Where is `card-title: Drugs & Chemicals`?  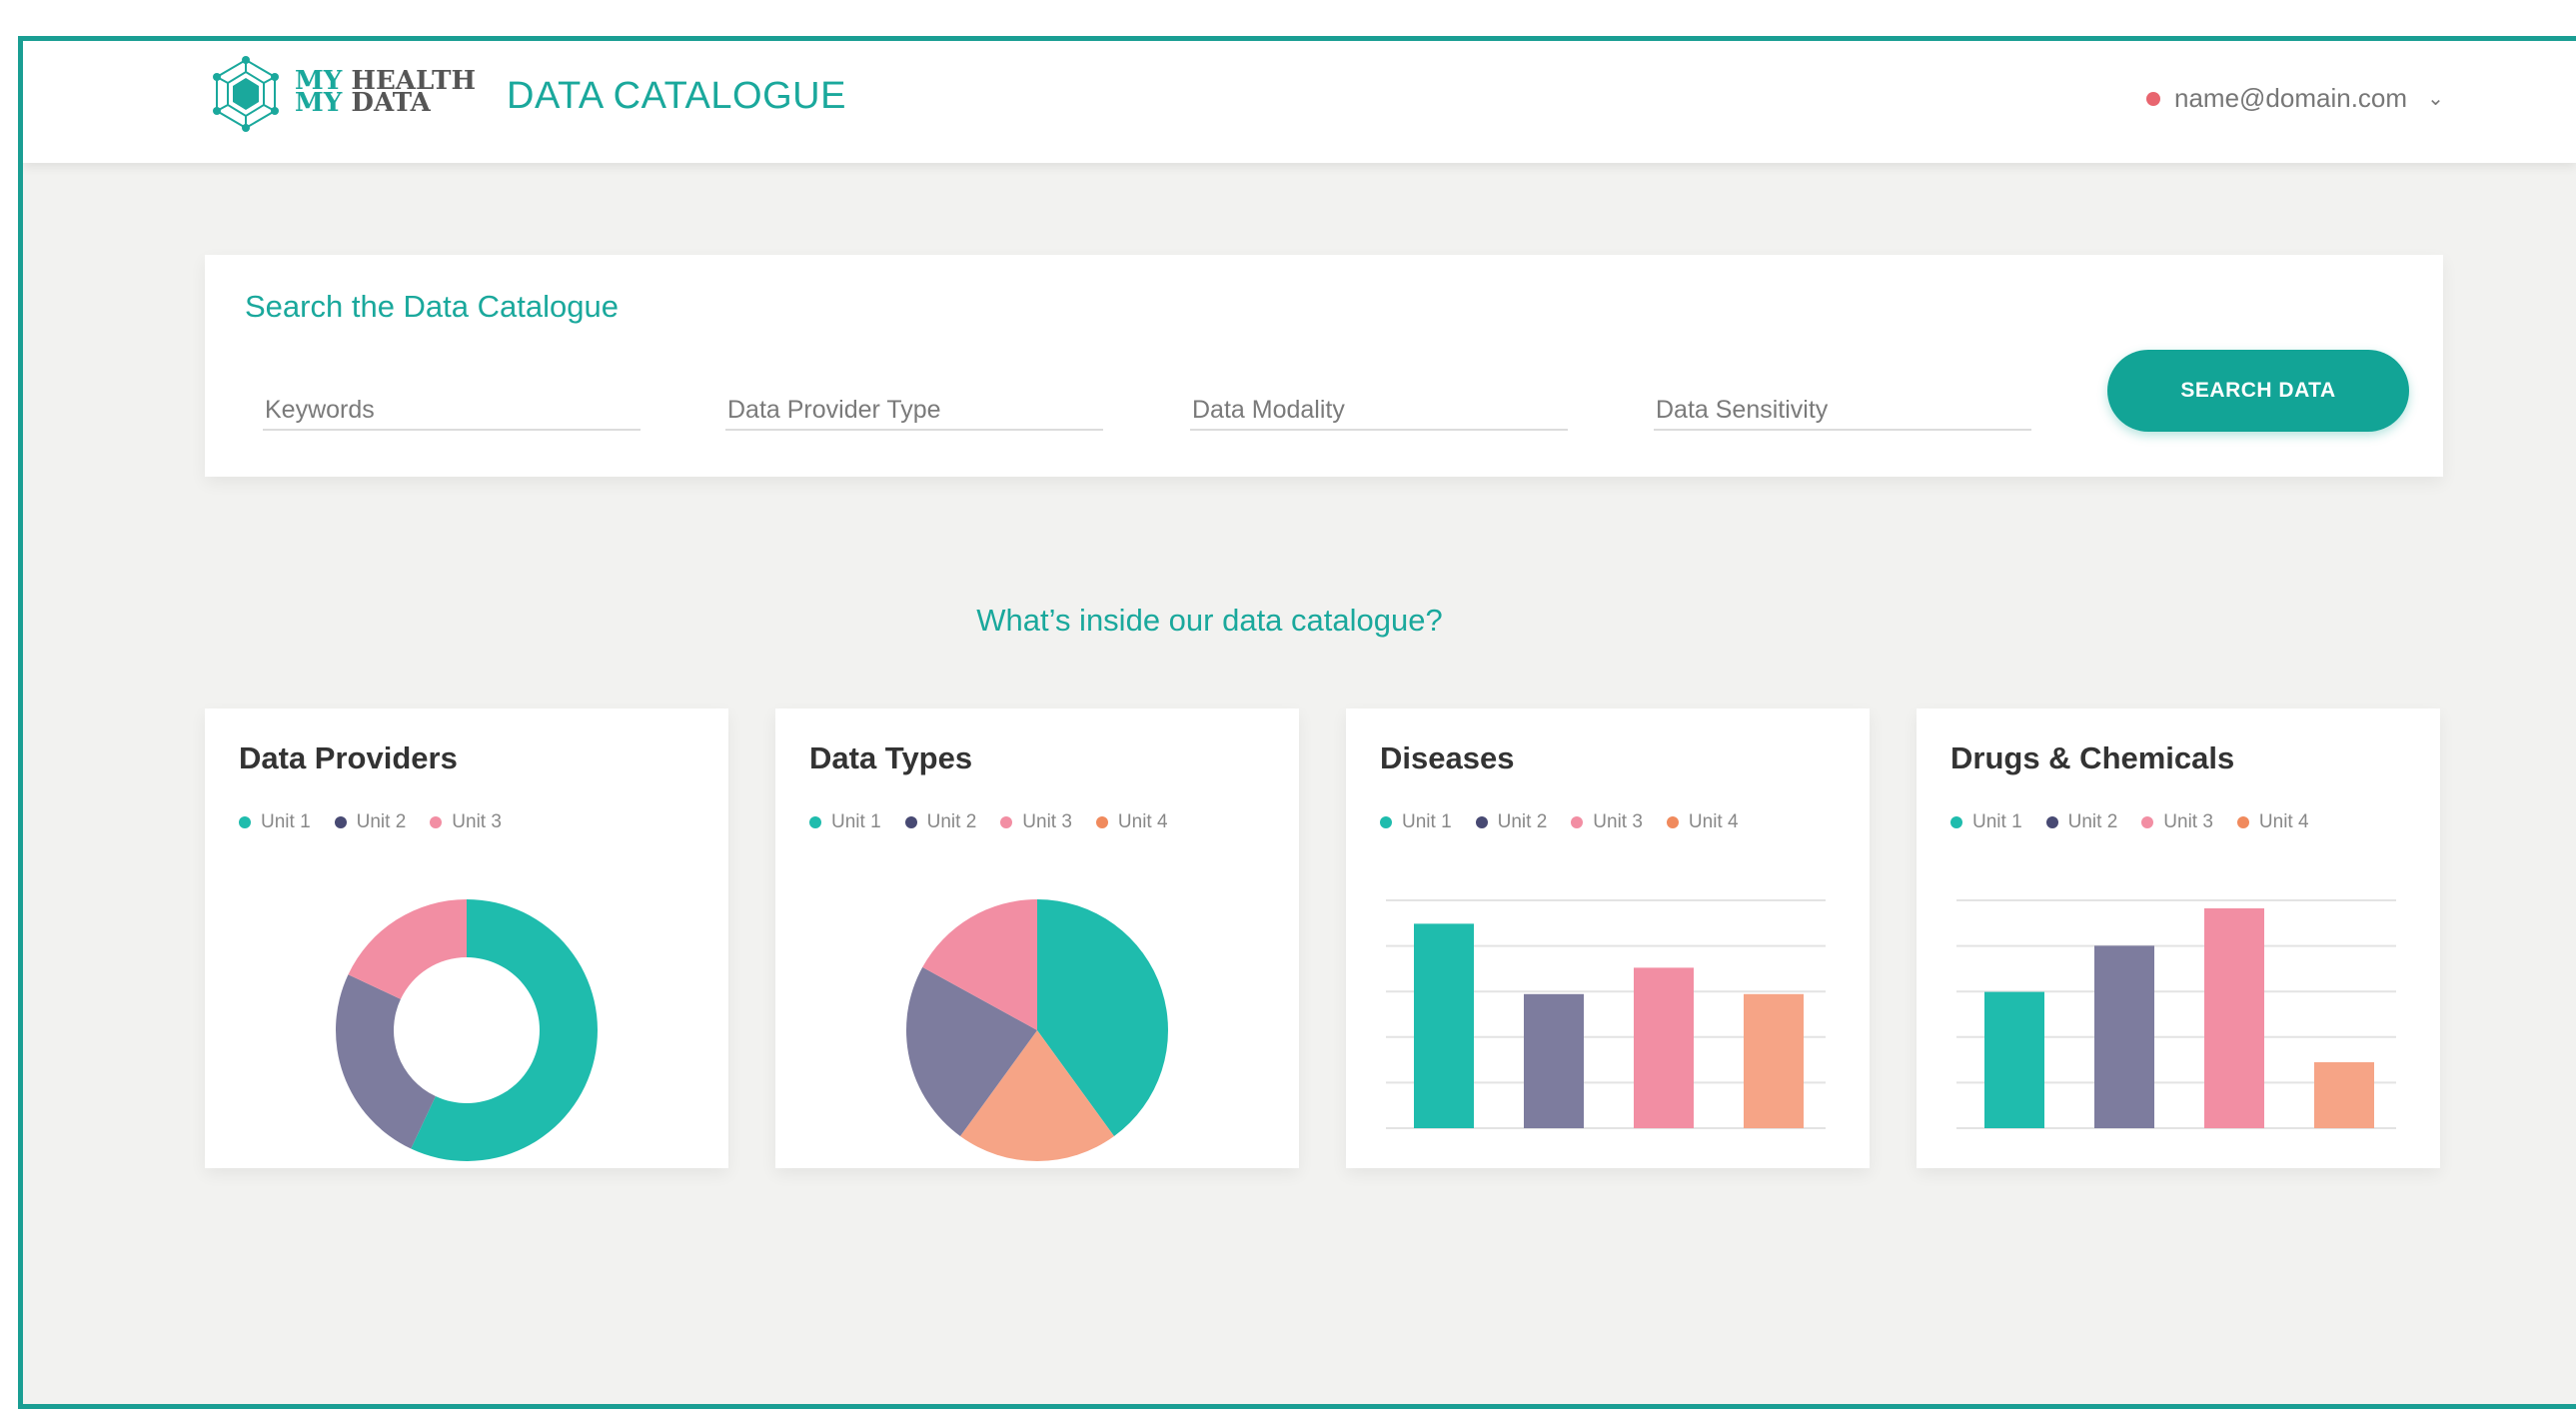
card-title: Drugs & Chemicals is located at coordinates (2092, 757).